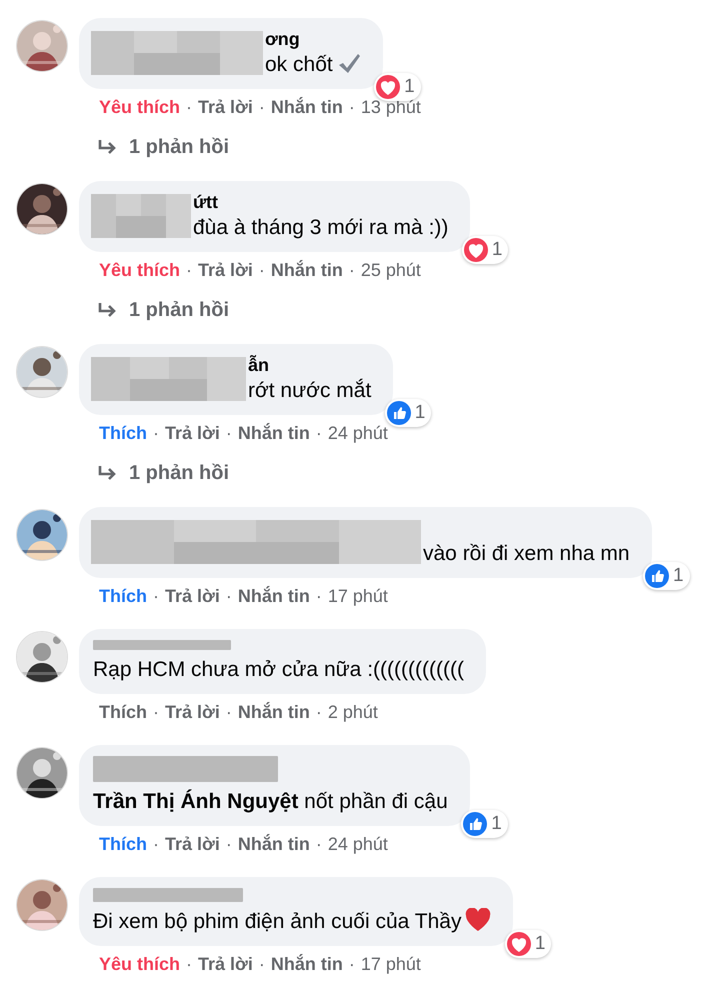 The height and width of the screenshot is (1000, 702). Describe the element at coordinates (270, 801) in the screenshot. I see `comment-text: Trần Thị Ánh Nguyệt nốt phần đi cậu` at that location.